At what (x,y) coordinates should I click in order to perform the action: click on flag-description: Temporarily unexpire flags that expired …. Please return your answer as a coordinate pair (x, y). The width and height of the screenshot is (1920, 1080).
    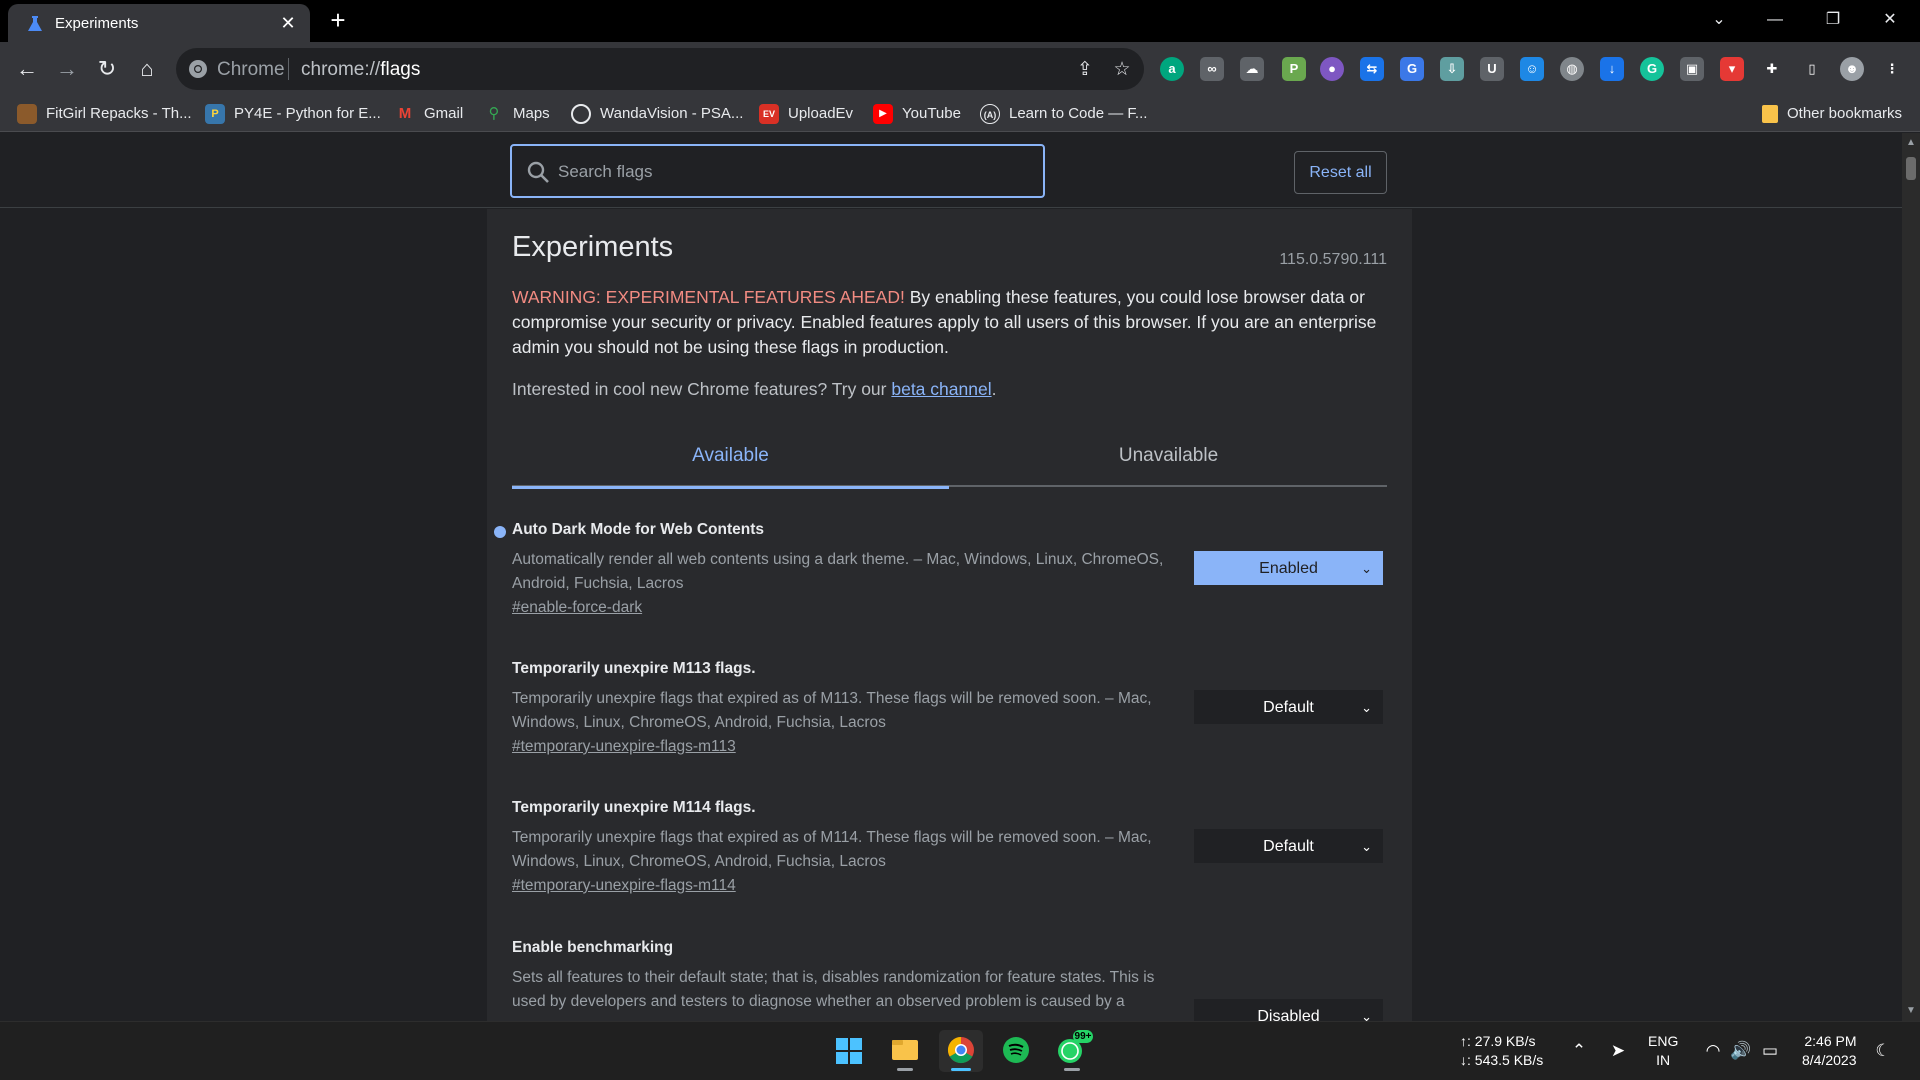
    Looking at the image, I should click on (832, 710).